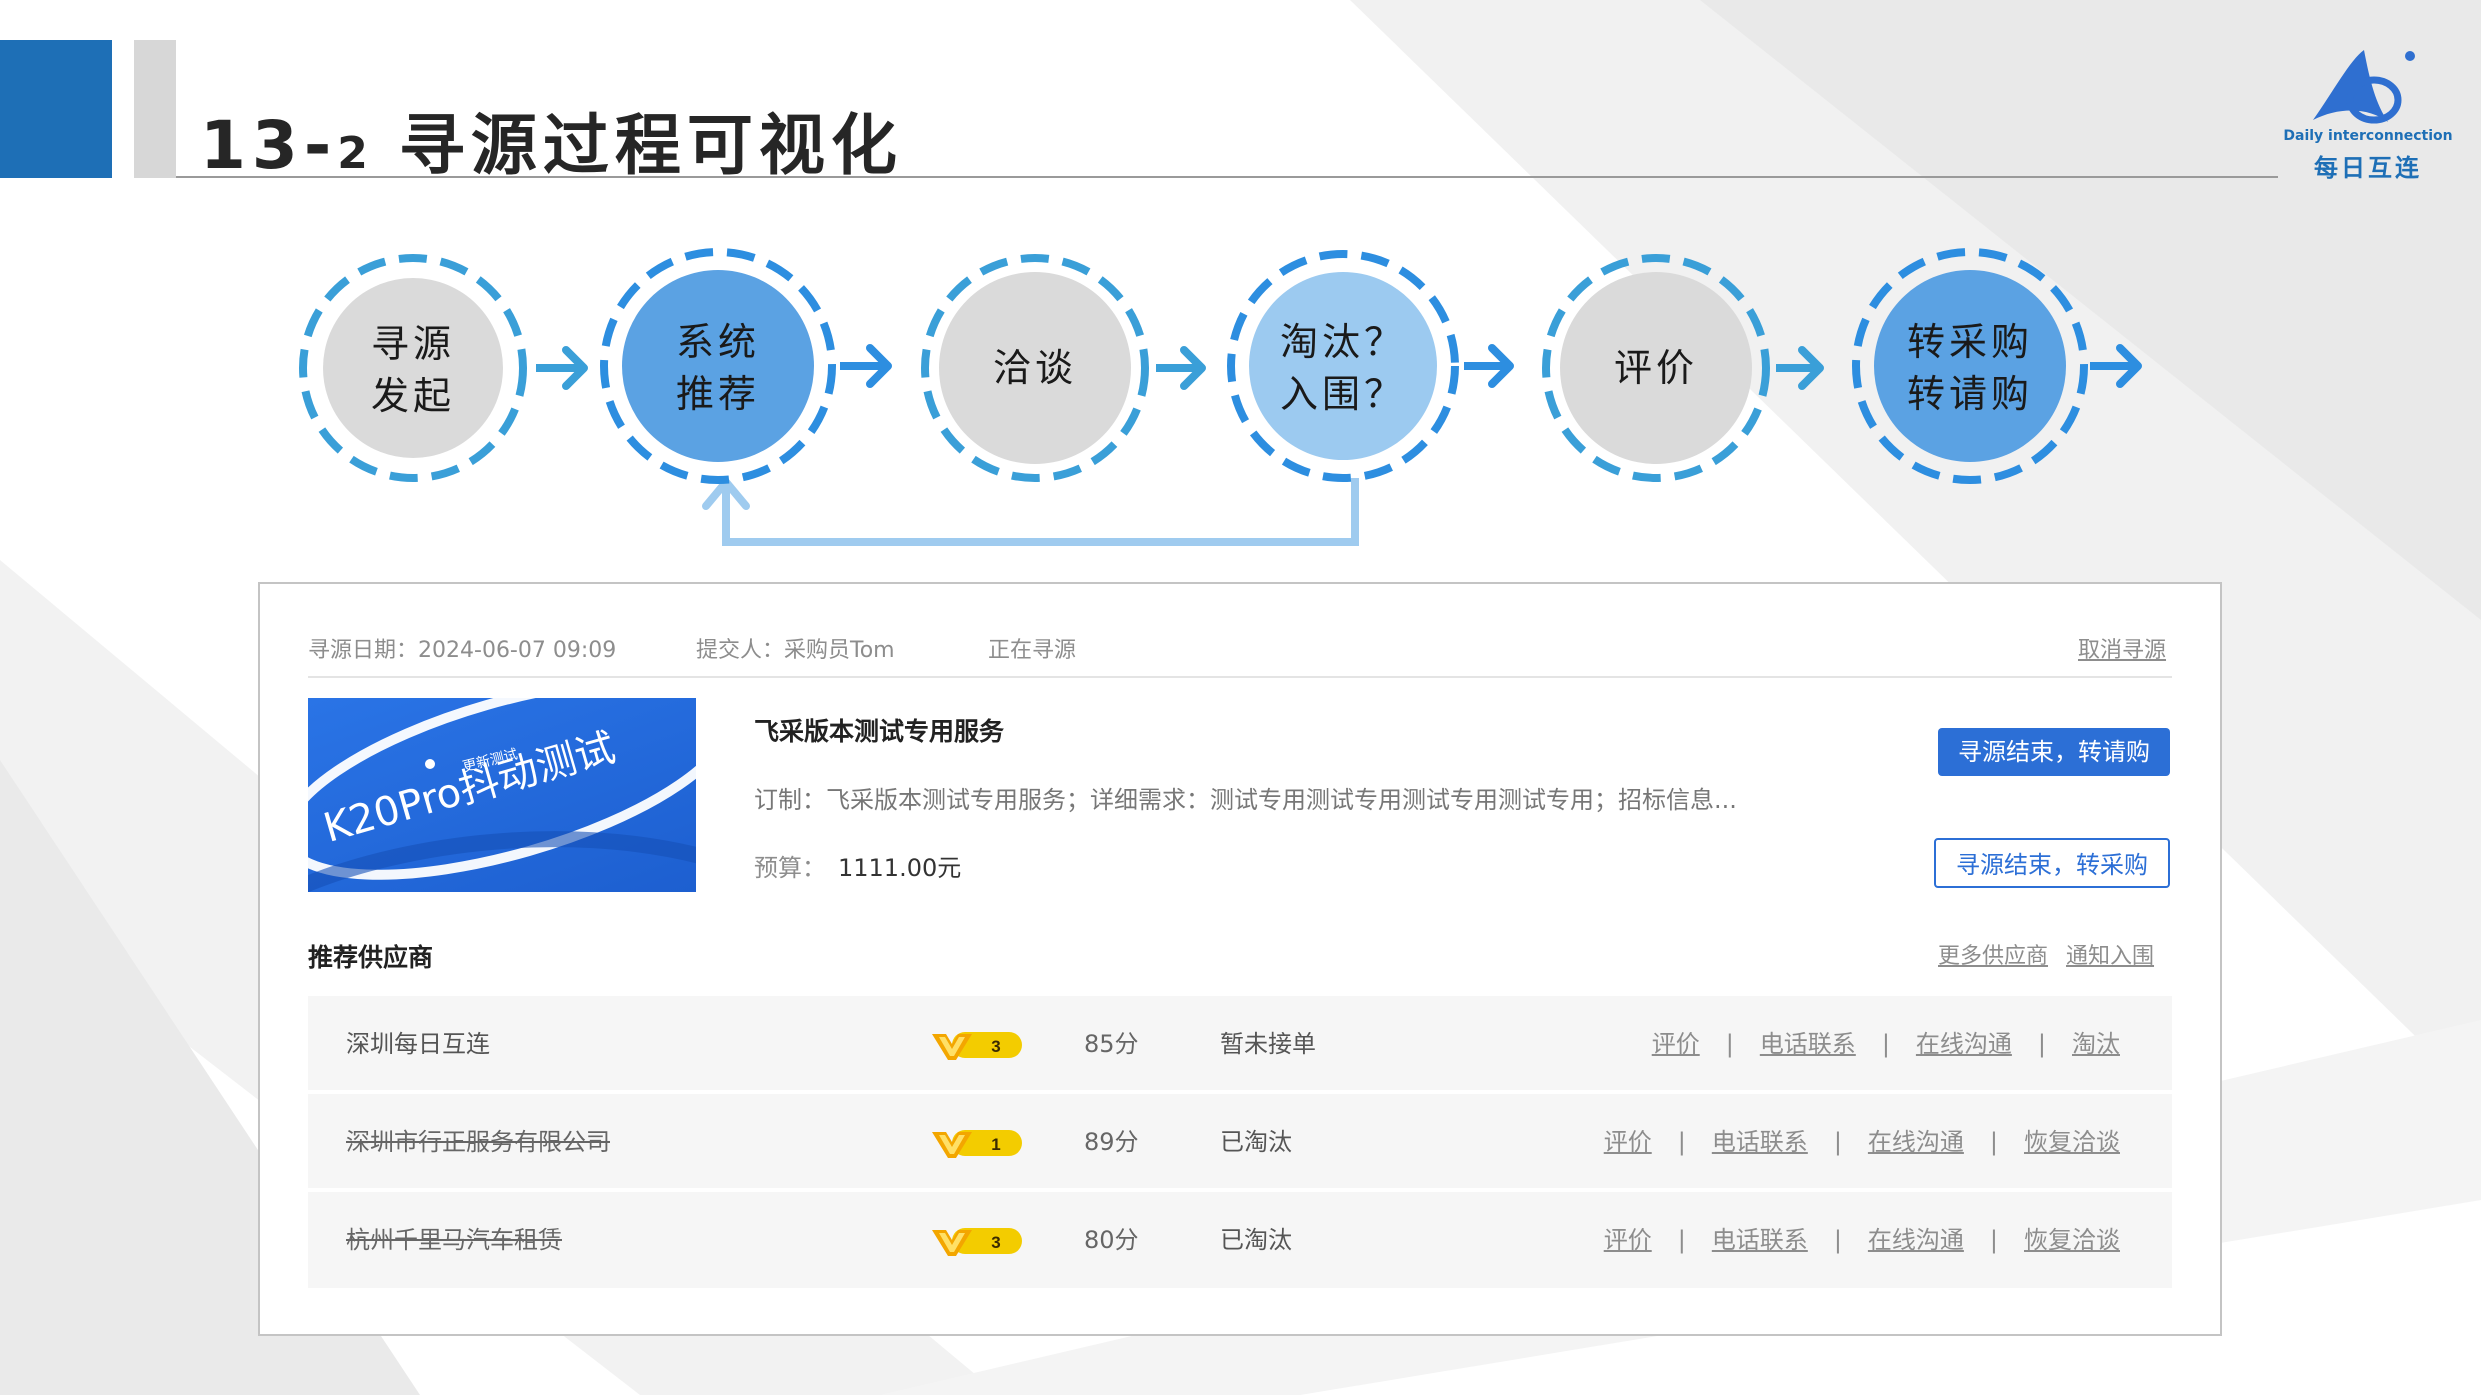 The image size is (2481, 1395). What do you see at coordinates (1268, 1044) in the screenshot?
I see `supplier-status: 暂未接单` at bounding box center [1268, 1044].